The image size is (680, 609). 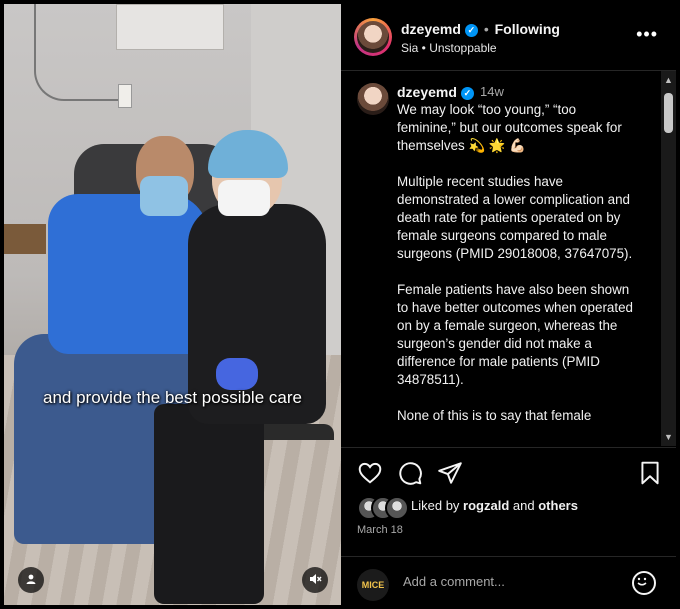 I want to click on wall-cord, so click(x=79, y=52).